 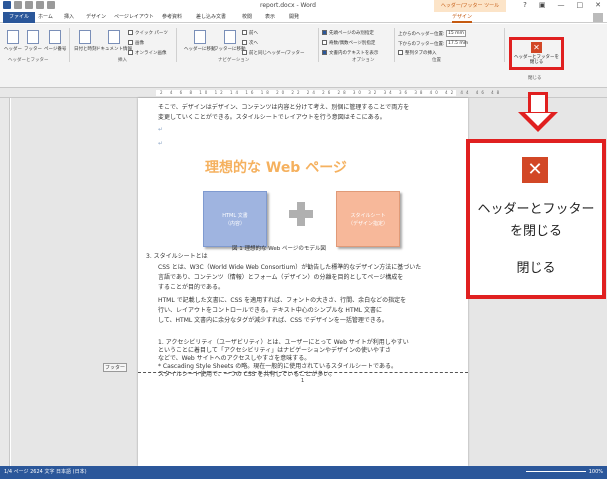 What do you see at coordinates (244, 42) in the screenshot?
I see `next-icon` at bounding box center [244, 42].